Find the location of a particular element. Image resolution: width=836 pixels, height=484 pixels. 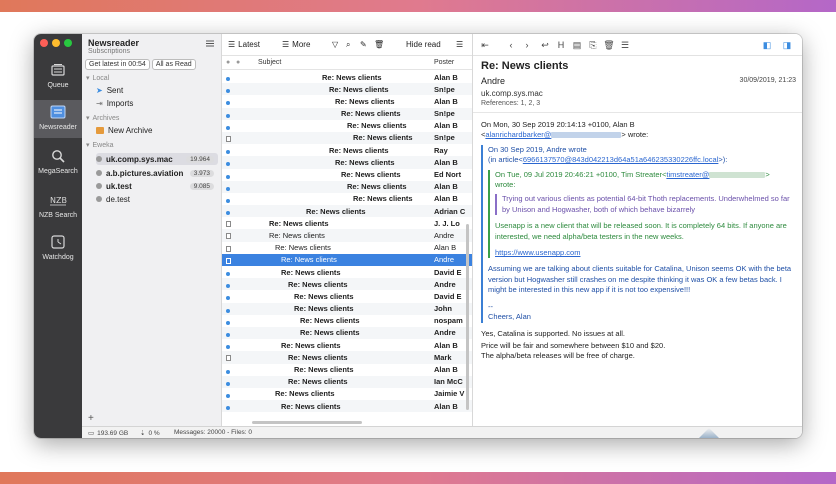

hamburger-icon is located at coordinates (210, 44).